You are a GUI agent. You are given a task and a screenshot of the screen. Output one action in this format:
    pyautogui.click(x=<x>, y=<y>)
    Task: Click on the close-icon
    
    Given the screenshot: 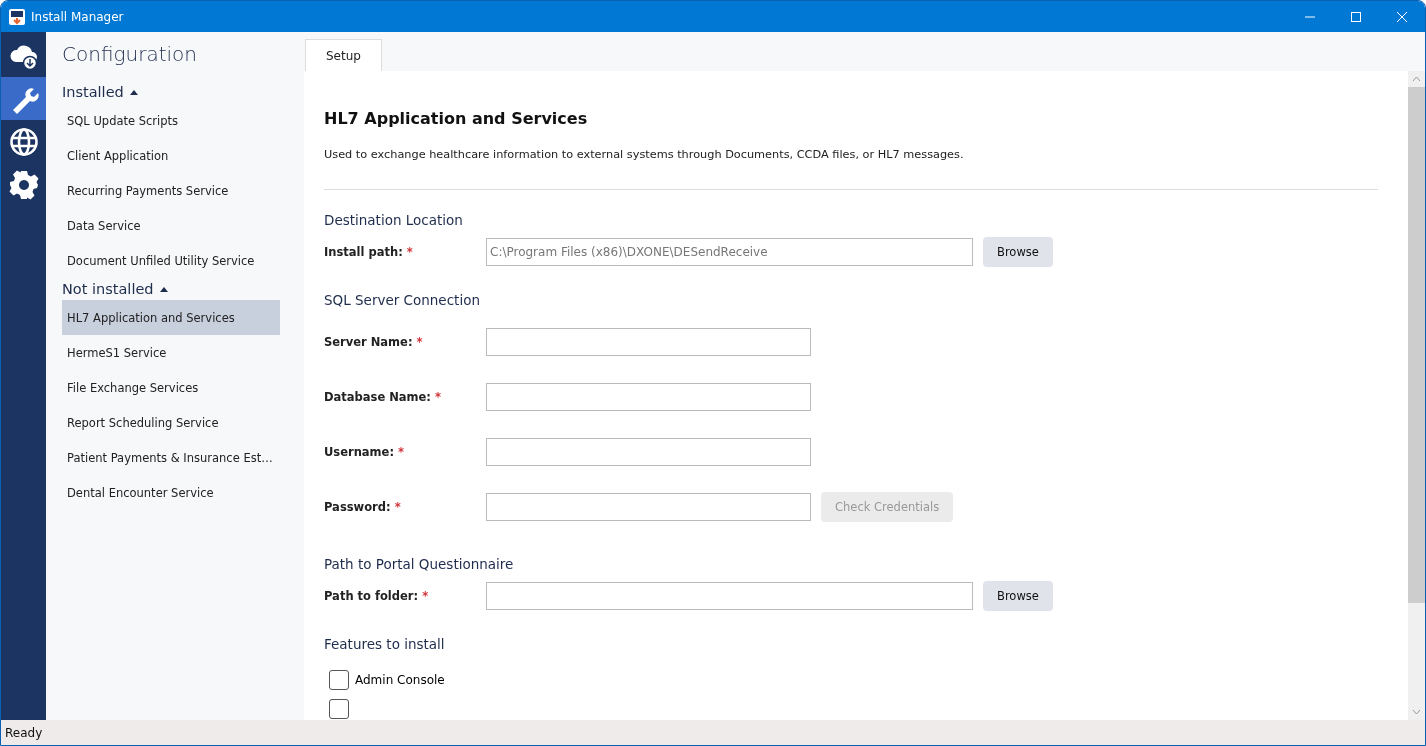 What is the action you would take?
    pyautogui.click(x=1402, y=16)
    